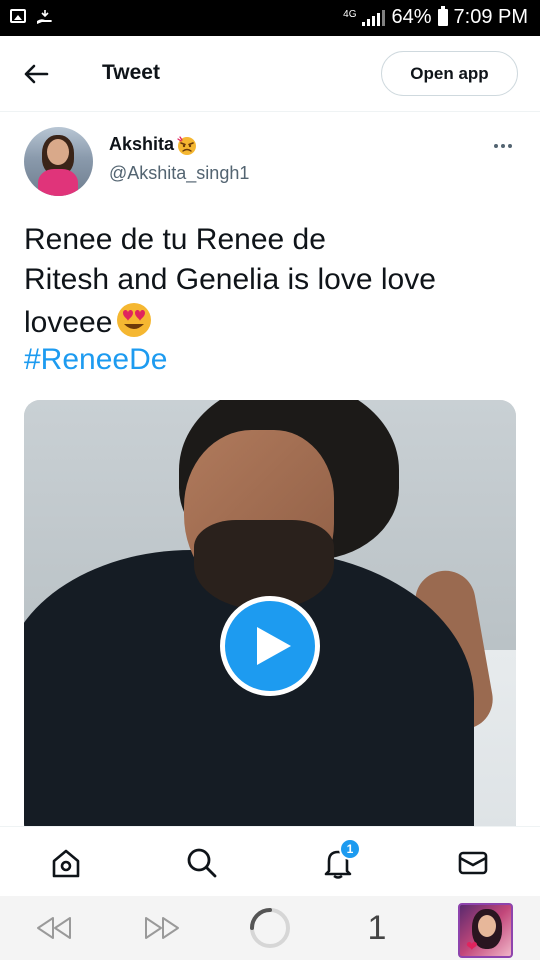 This screenshot has width=540, height=960. I want to click on battery-icon, so click(442, 16).